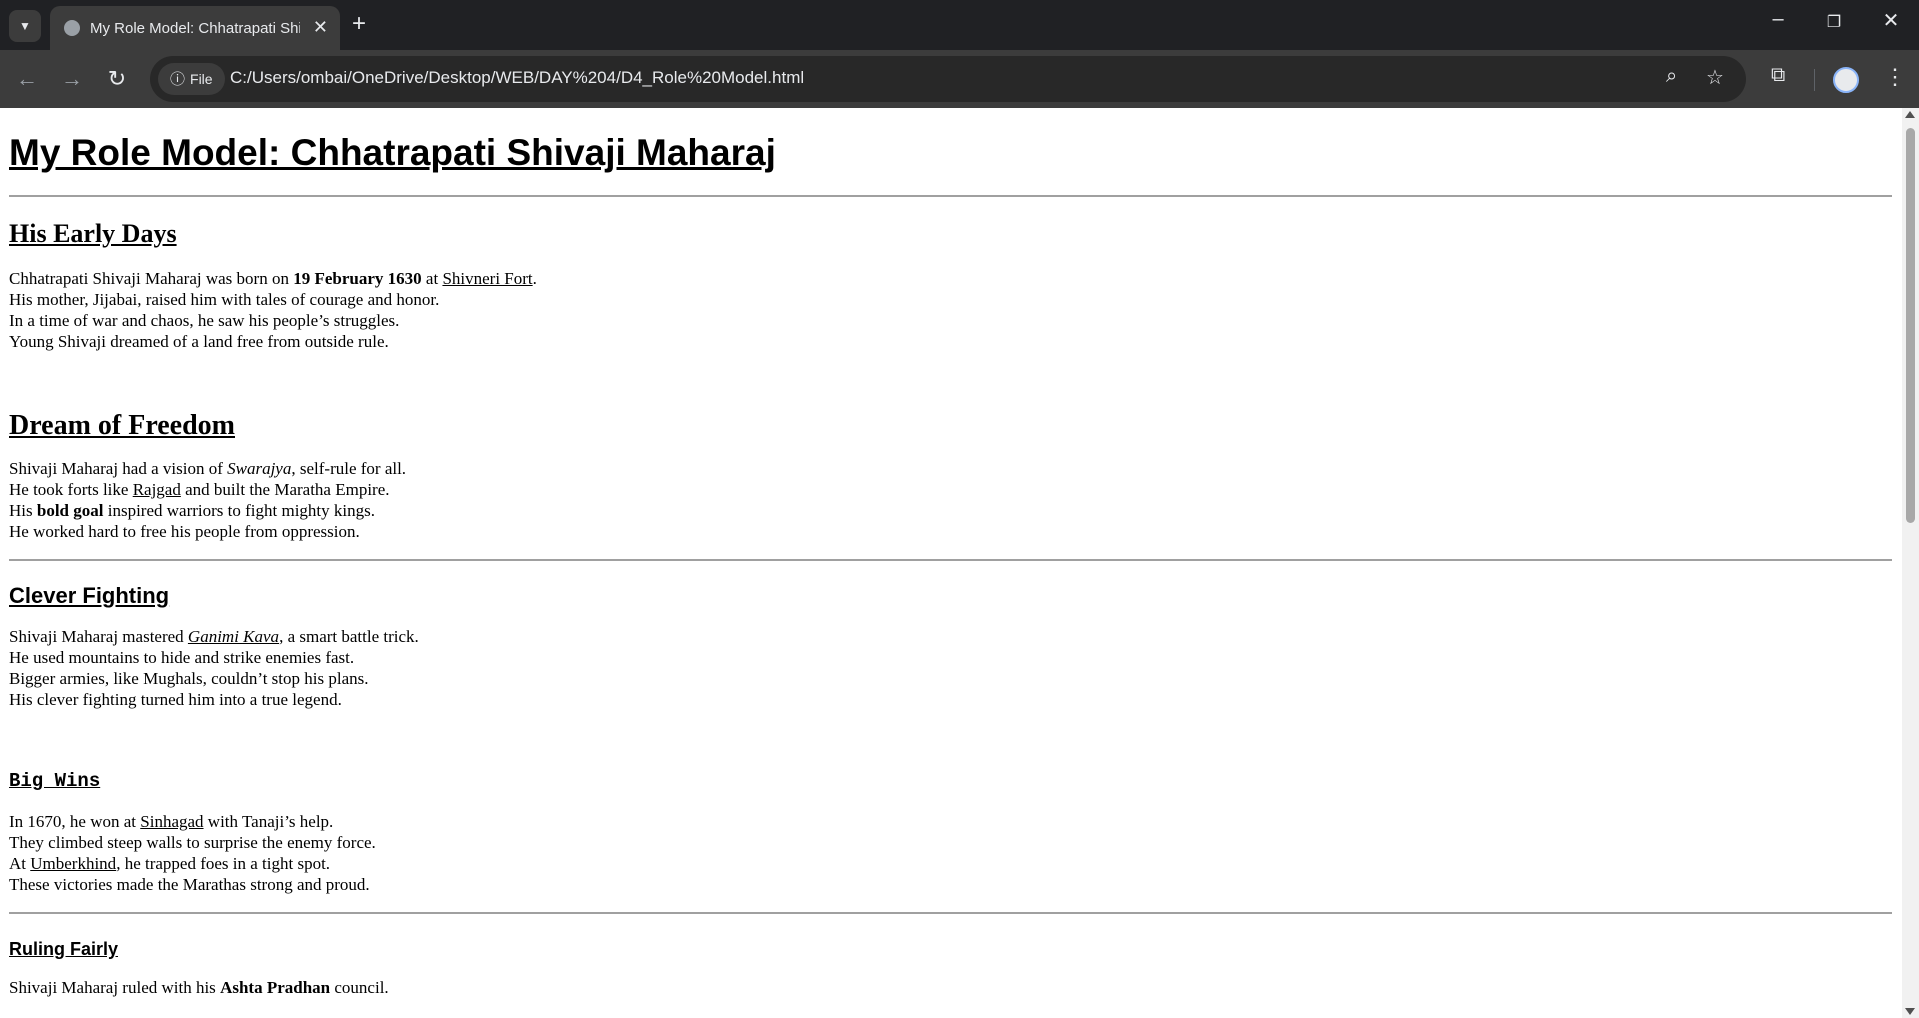  Describe the element at coordinates (1671, 76) in the screenshot. I see `zoom-icon: ⌕` at that location.